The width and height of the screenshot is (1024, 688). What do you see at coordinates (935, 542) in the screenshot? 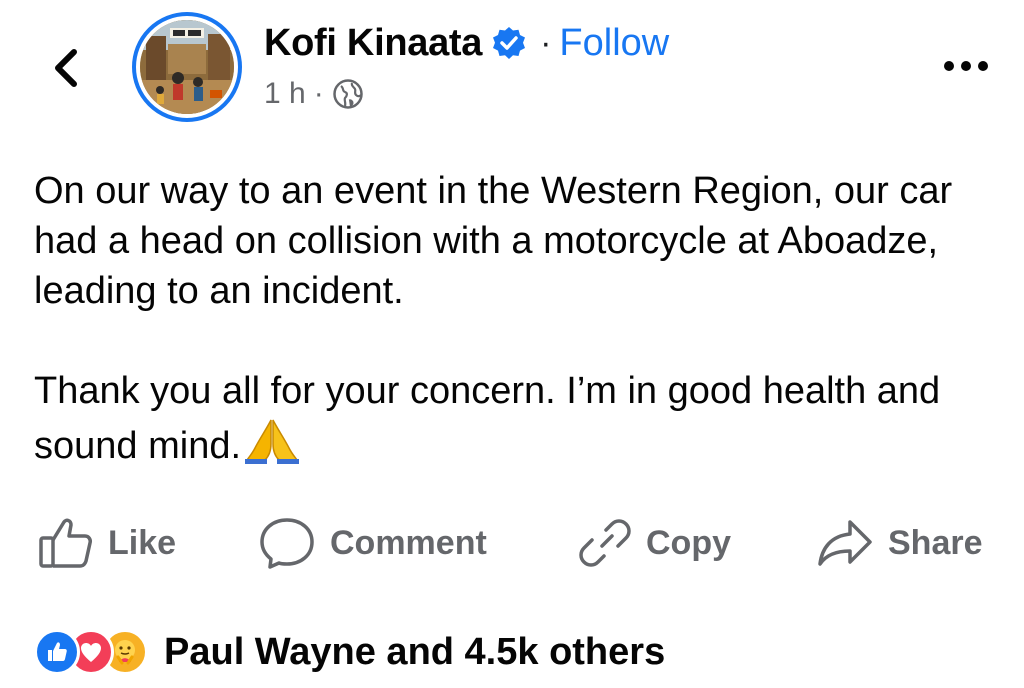
I see `share-label: Share` at bounding box center [935, 542].